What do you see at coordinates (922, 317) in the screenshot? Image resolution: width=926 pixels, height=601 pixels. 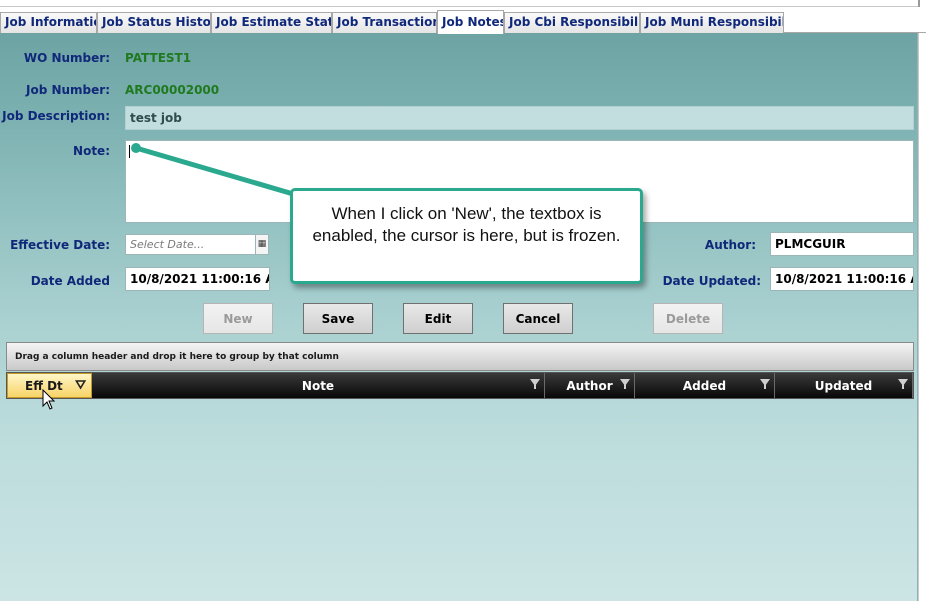 I see `right-scroll-gutter` at bounding box center [922, 317].